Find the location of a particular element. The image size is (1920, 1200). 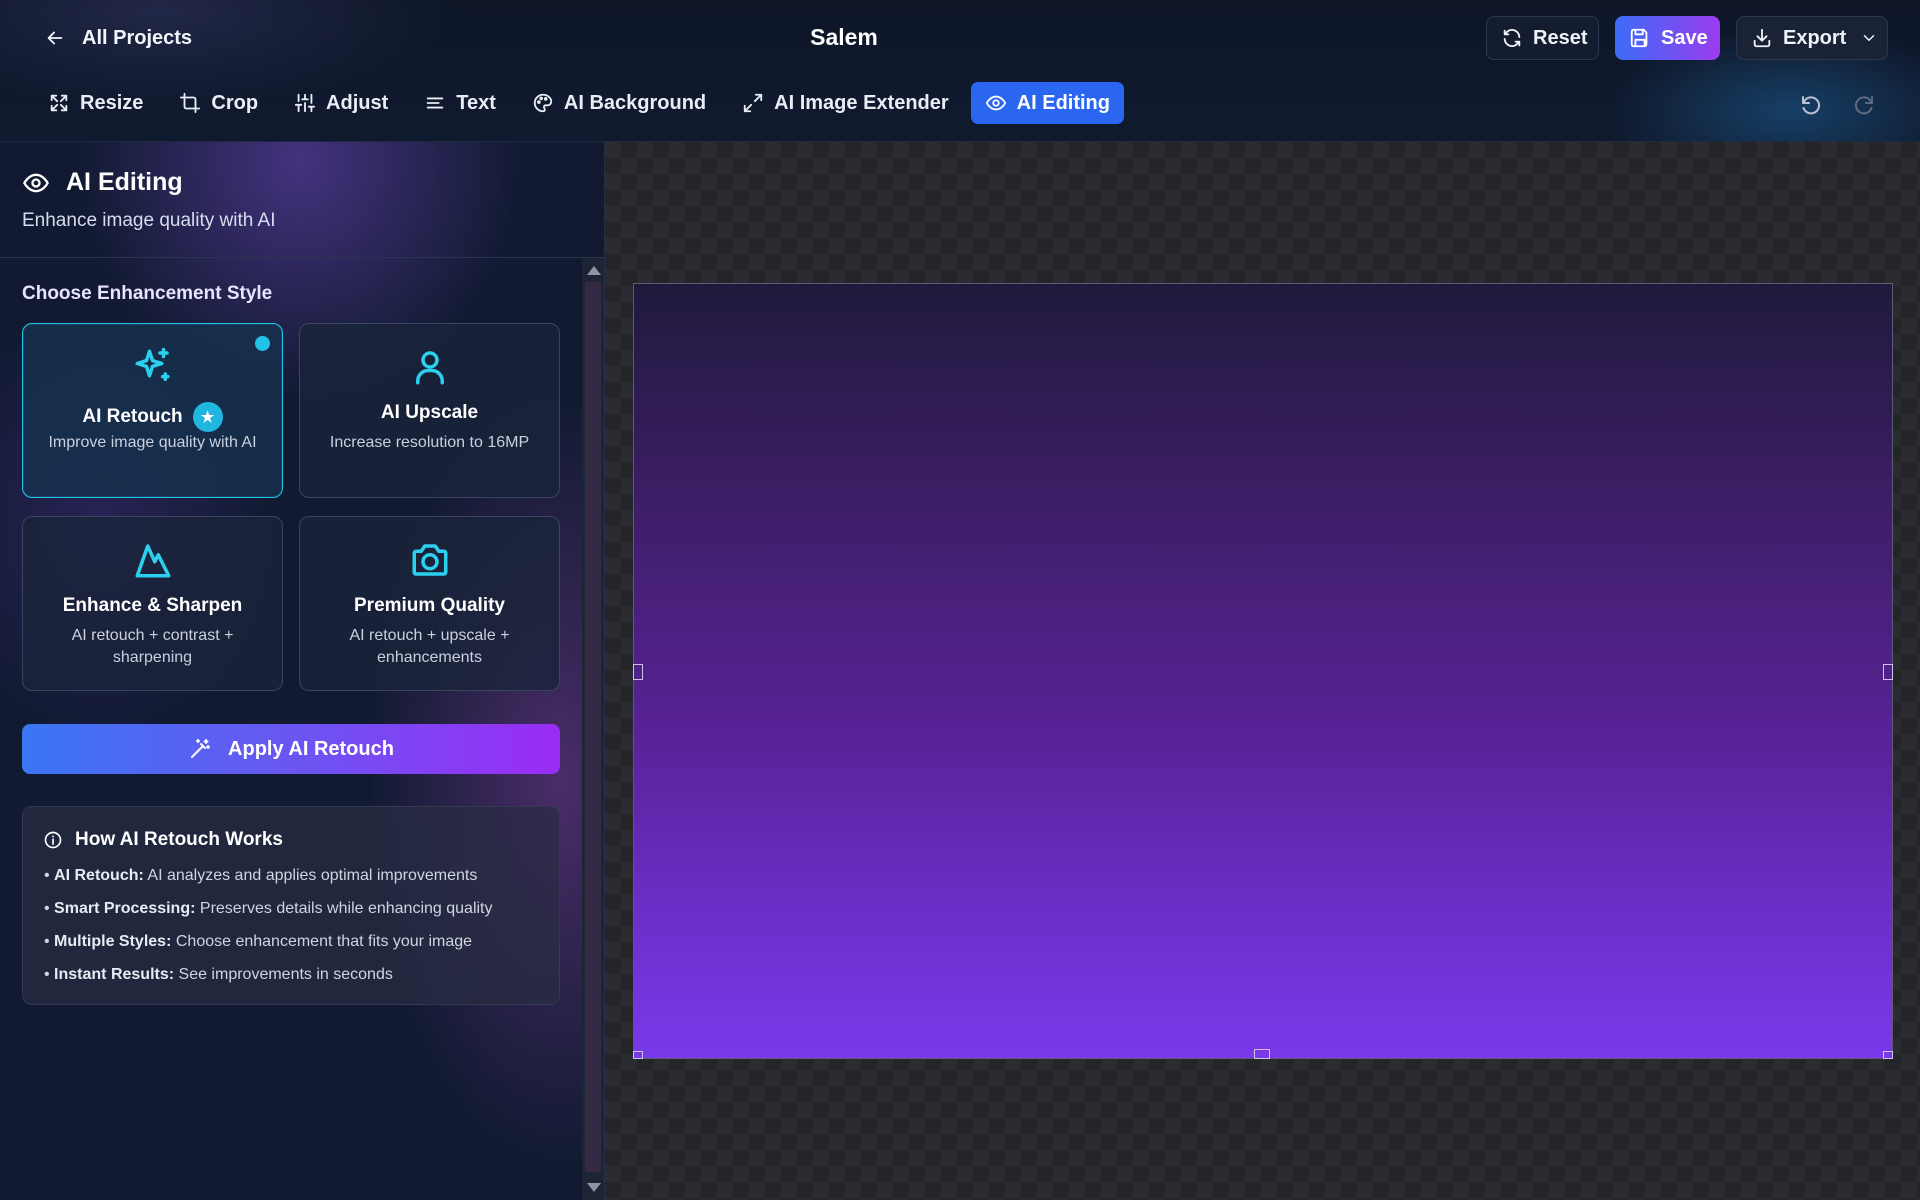

tool-label: Resize is located at coordinates (112, 102).